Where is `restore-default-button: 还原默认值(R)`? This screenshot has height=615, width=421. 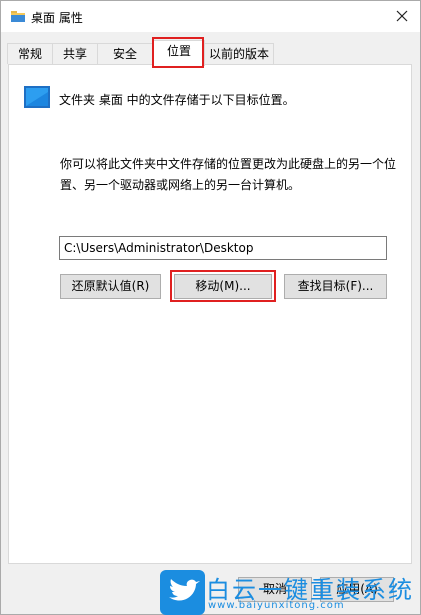
restore-default-button: 还原默认值(R) is located at coordinates (110, 286).